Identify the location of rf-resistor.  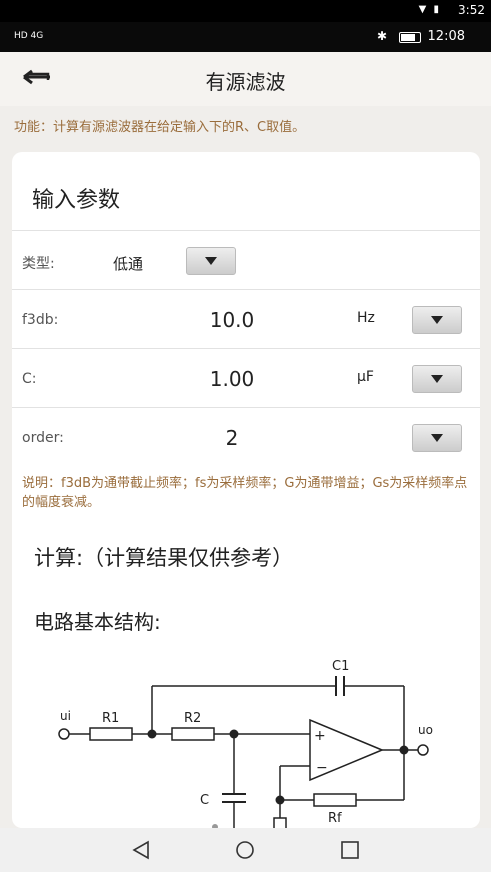
(335, 800).